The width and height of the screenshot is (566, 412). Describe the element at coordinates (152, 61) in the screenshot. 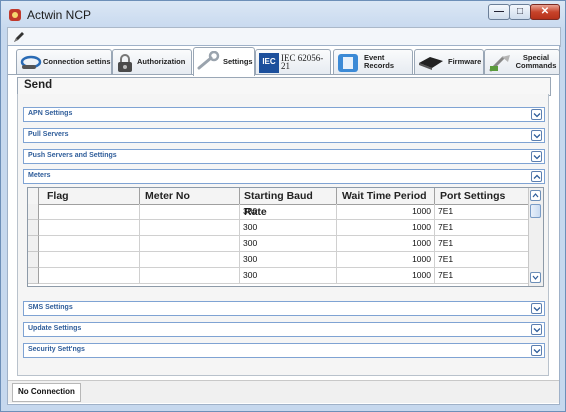

I see `tab-authorization: Authorization` at that location.